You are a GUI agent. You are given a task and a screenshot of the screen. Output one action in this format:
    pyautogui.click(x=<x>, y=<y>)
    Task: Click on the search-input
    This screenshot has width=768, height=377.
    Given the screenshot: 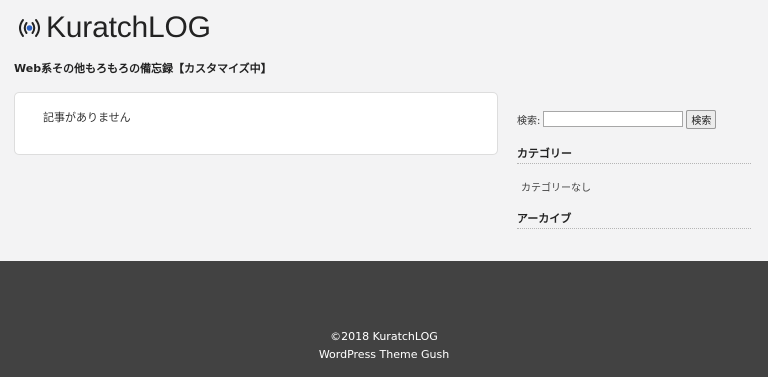 What is the action you would take?
    pyautogui.click(x=613, y=119)
    